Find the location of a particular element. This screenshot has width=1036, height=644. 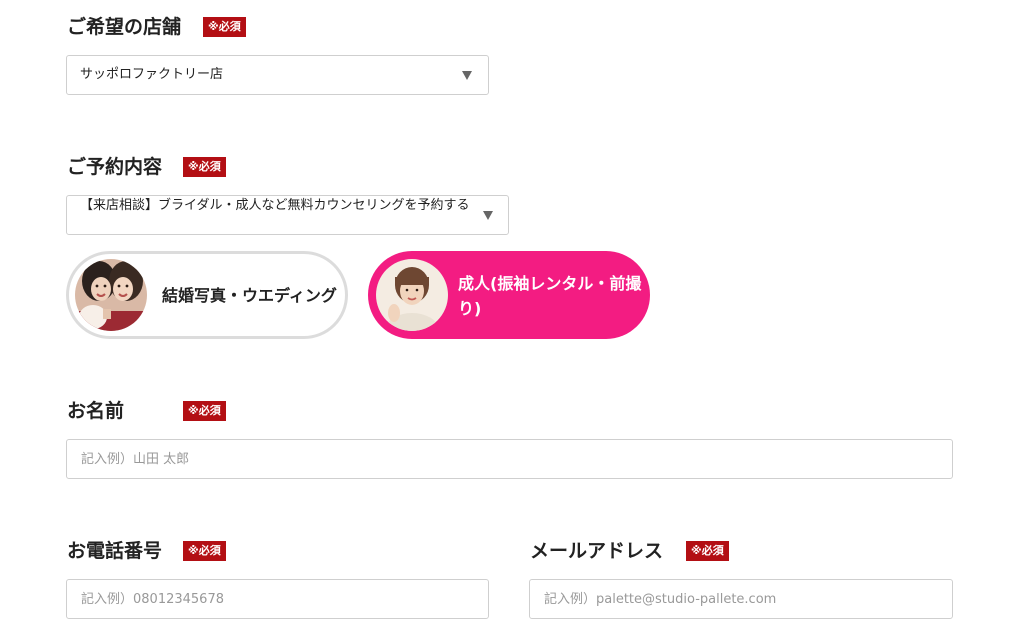

category-wedding-label: 結婚写真・ウエディング is located at coordinates (249, 295).